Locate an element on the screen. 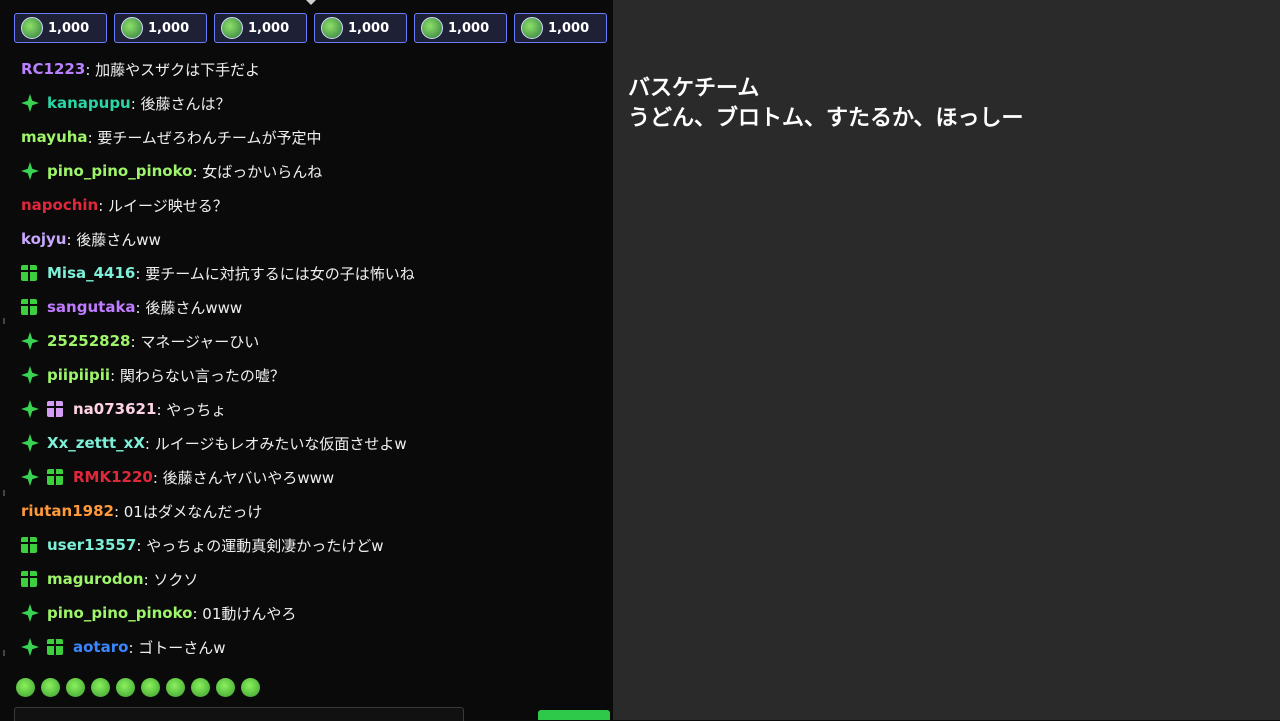 The width and height of the screenshot is (1280, 721). chat-message: Misa_4416: 要チームに対抗するには女の子は怖いね is located at coordinates (306, 273).